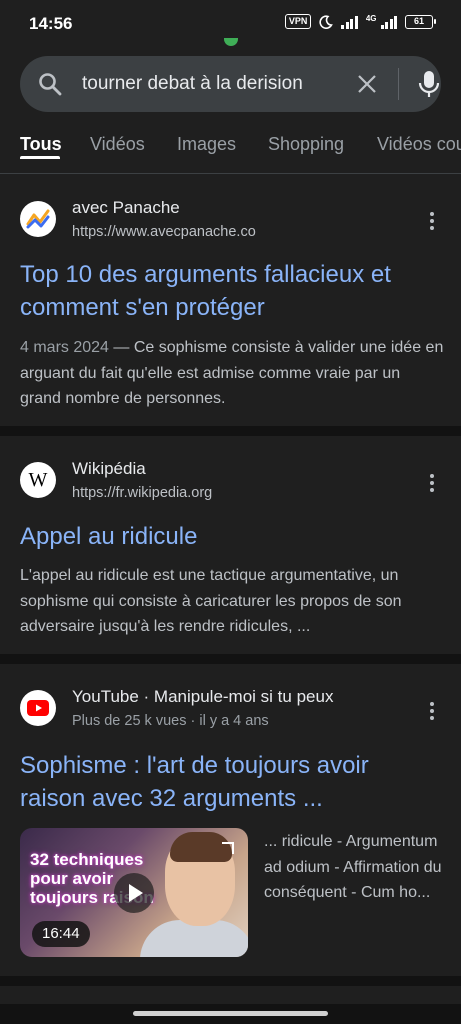  Describe the element at coordinates (50, 84) in the screenshot. I see `search-icon` at that location.